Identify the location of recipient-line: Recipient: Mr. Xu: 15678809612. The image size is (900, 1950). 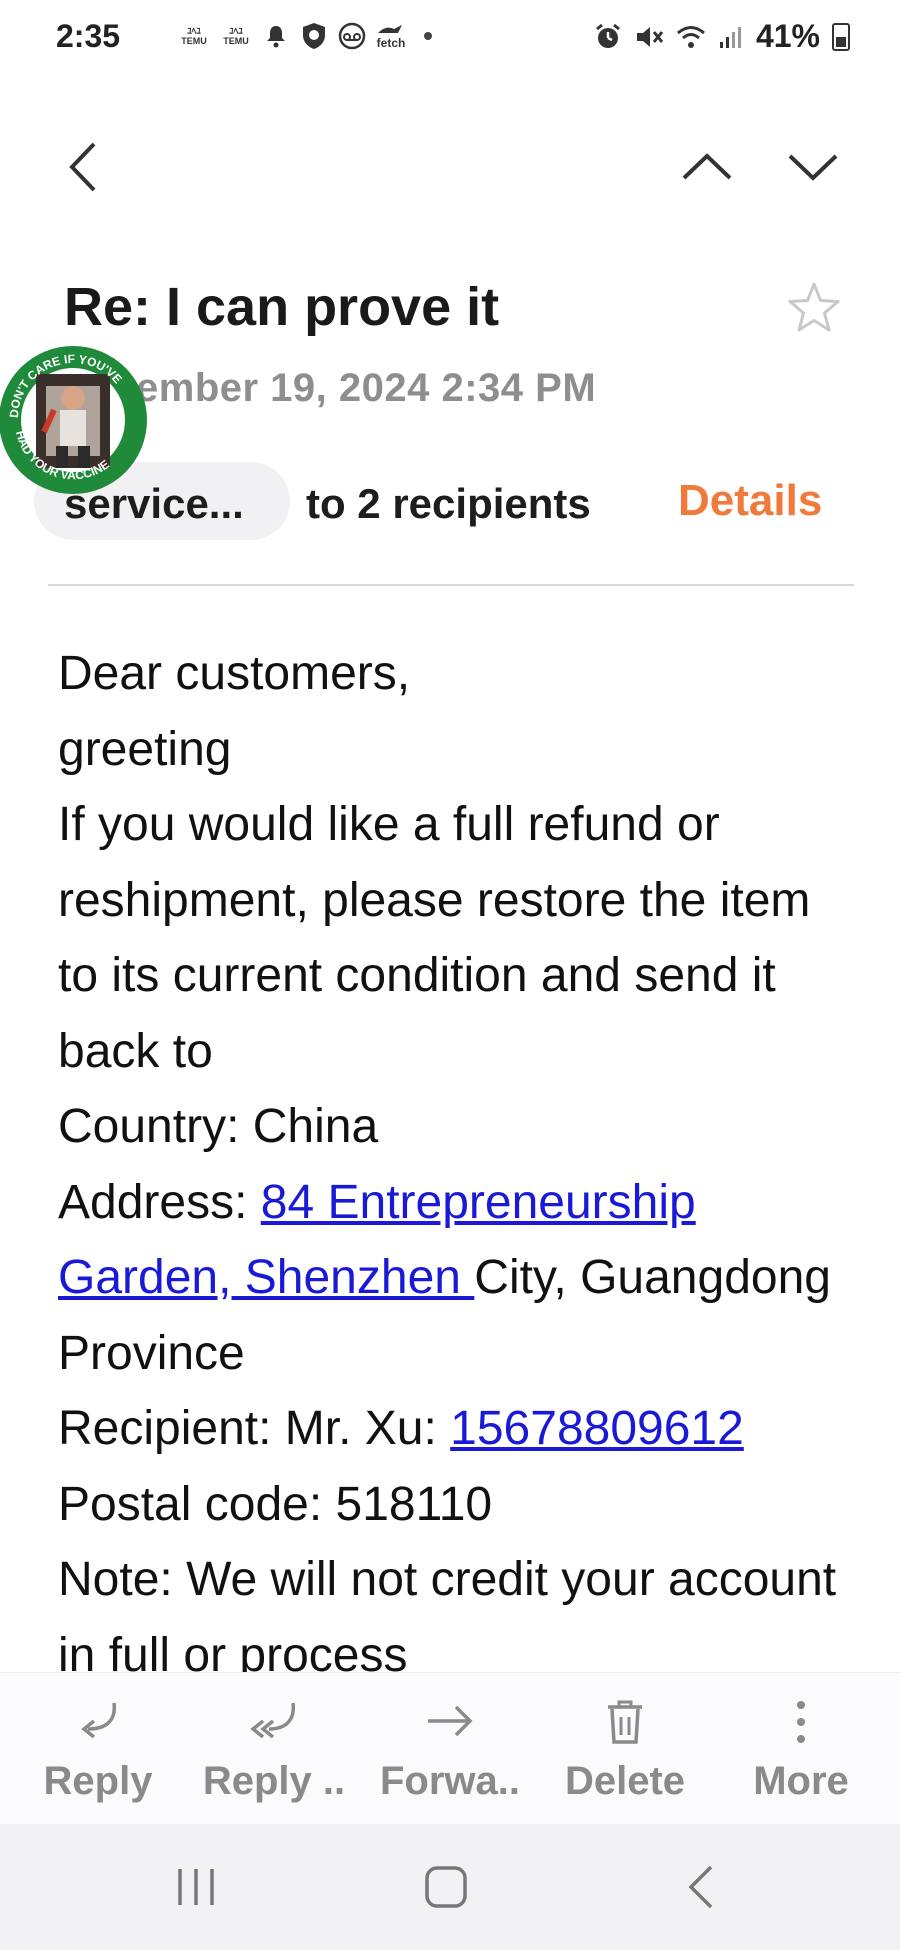
(401, 1428).